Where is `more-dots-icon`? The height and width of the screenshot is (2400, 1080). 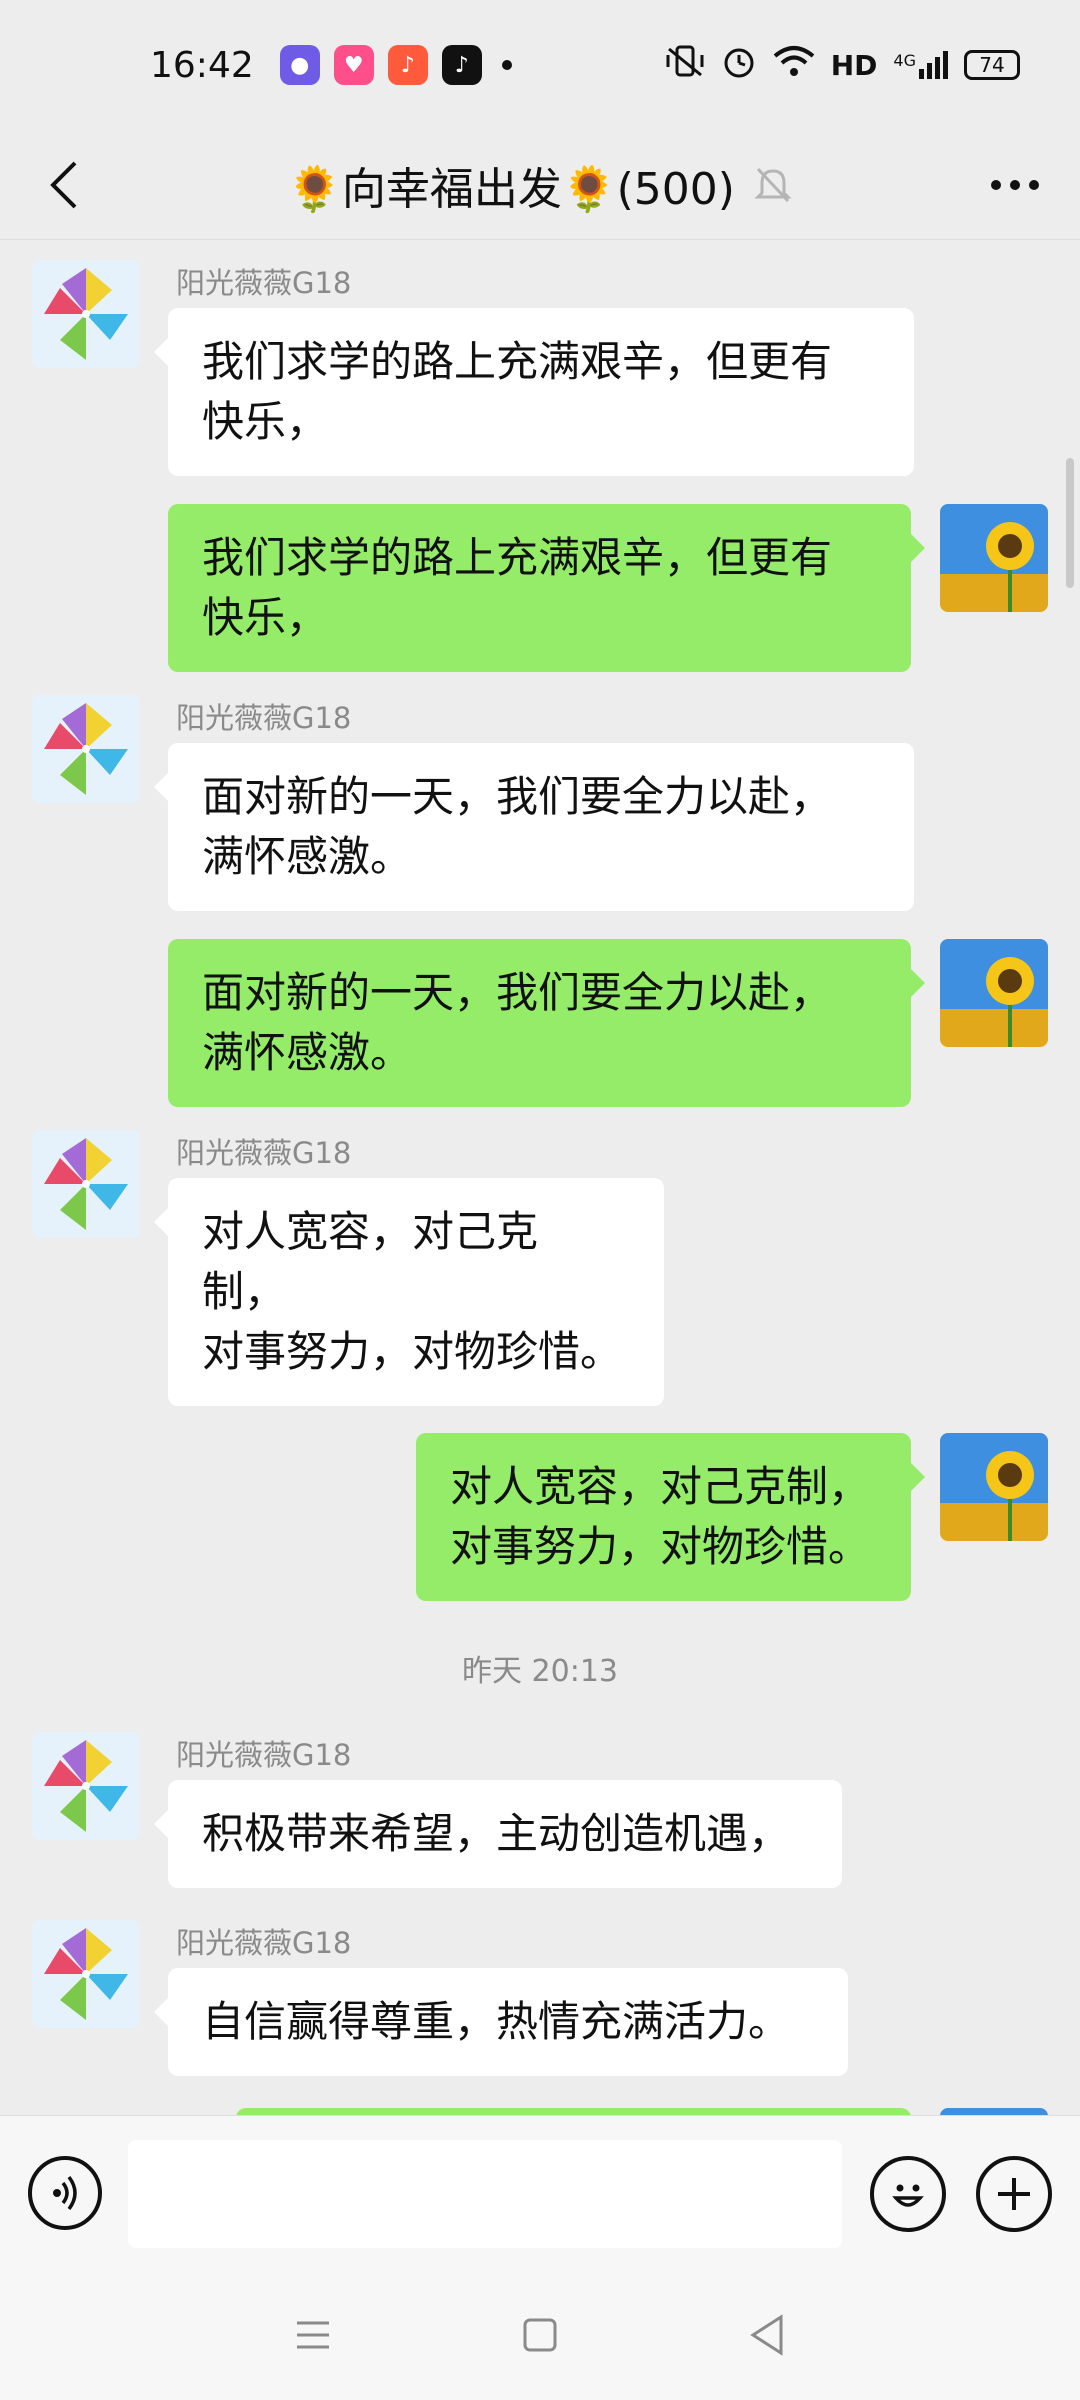
more-dots-icon is located at coordinates (1015, 185).